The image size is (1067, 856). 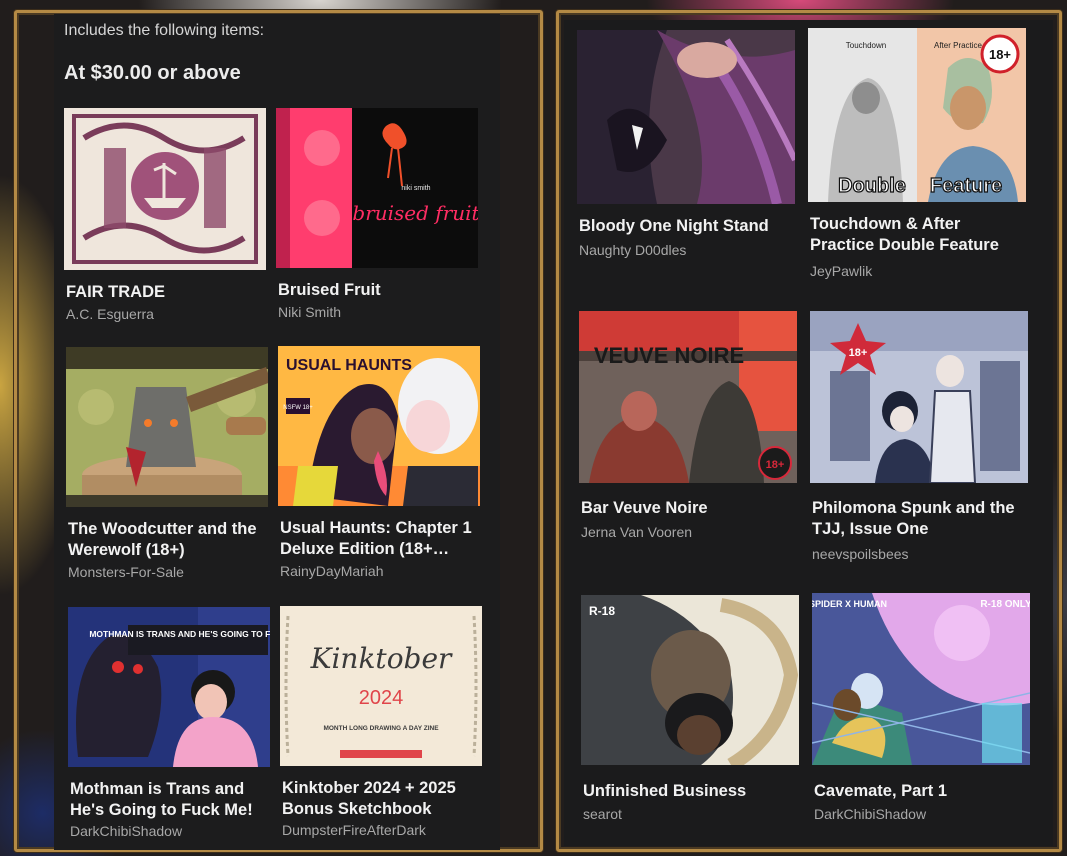 I want to click on cover-badge-text: NSFW 18+, so click(x=298, y=408).